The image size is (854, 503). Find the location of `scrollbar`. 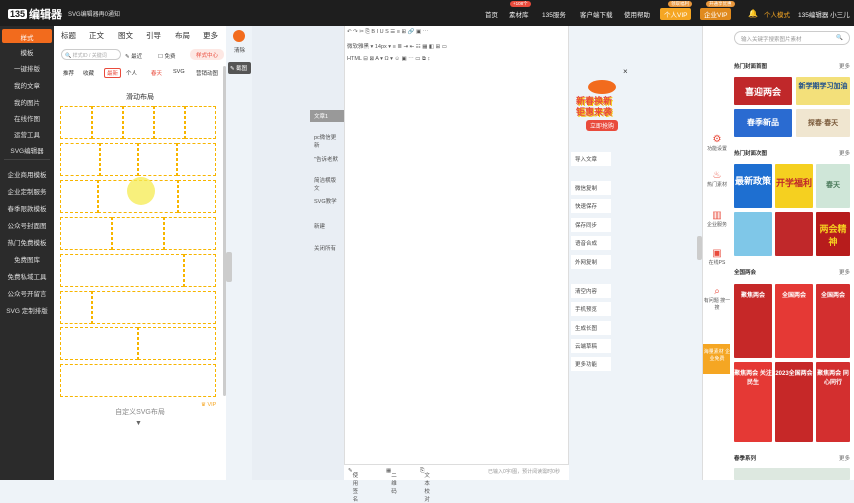

scrollbar is located at coordinates (224, 231).